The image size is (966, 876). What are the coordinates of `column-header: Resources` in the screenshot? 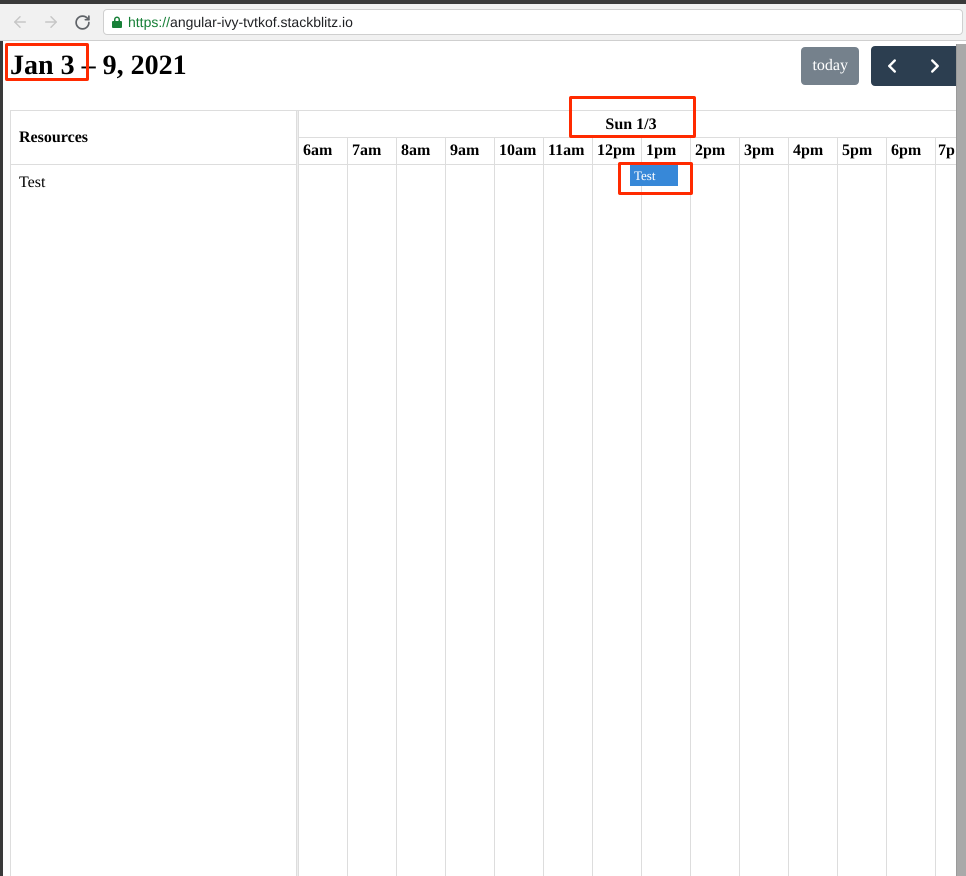 It's located at (53, 137).